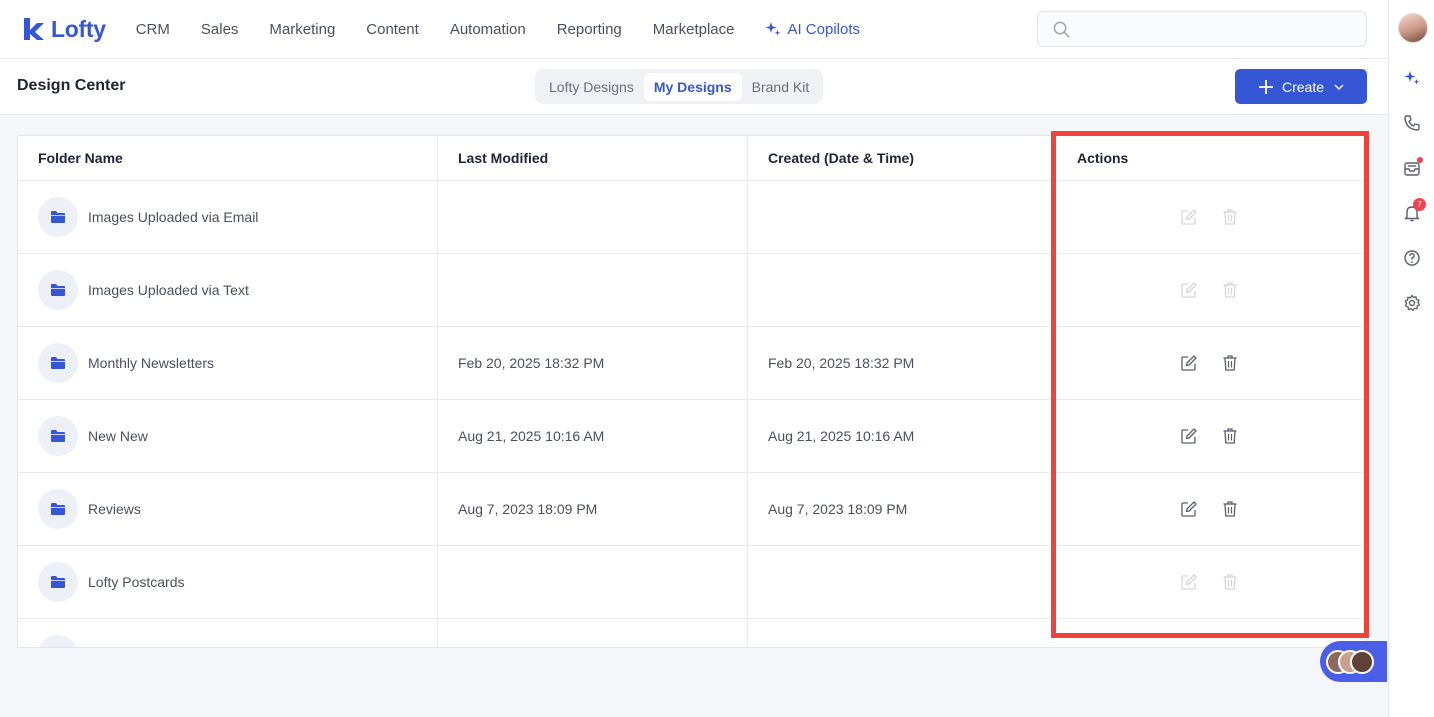  I want to click on folder-name: Images Uploaded via Email, so click(173, 217).